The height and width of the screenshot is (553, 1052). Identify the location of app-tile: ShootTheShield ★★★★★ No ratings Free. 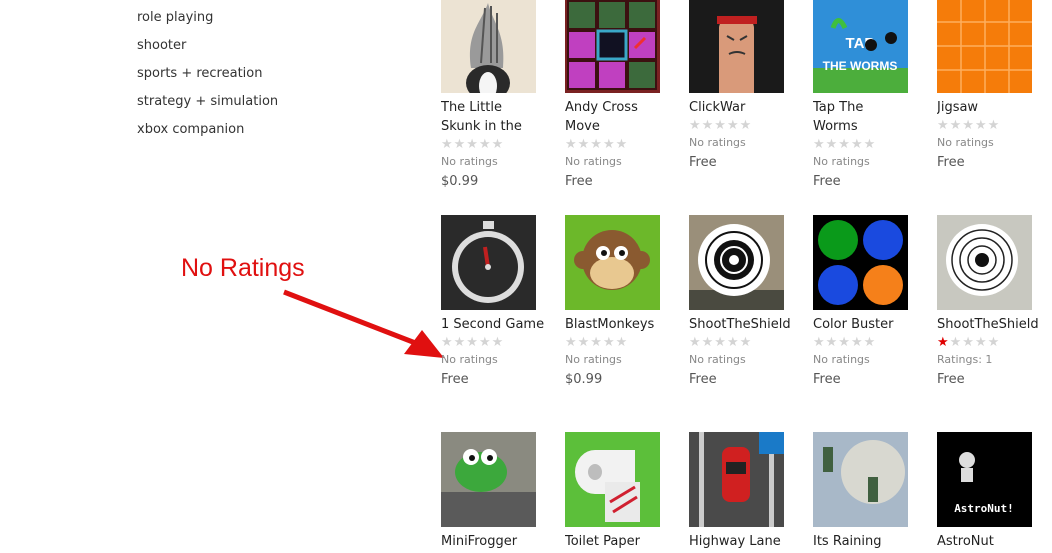
(744, 301).